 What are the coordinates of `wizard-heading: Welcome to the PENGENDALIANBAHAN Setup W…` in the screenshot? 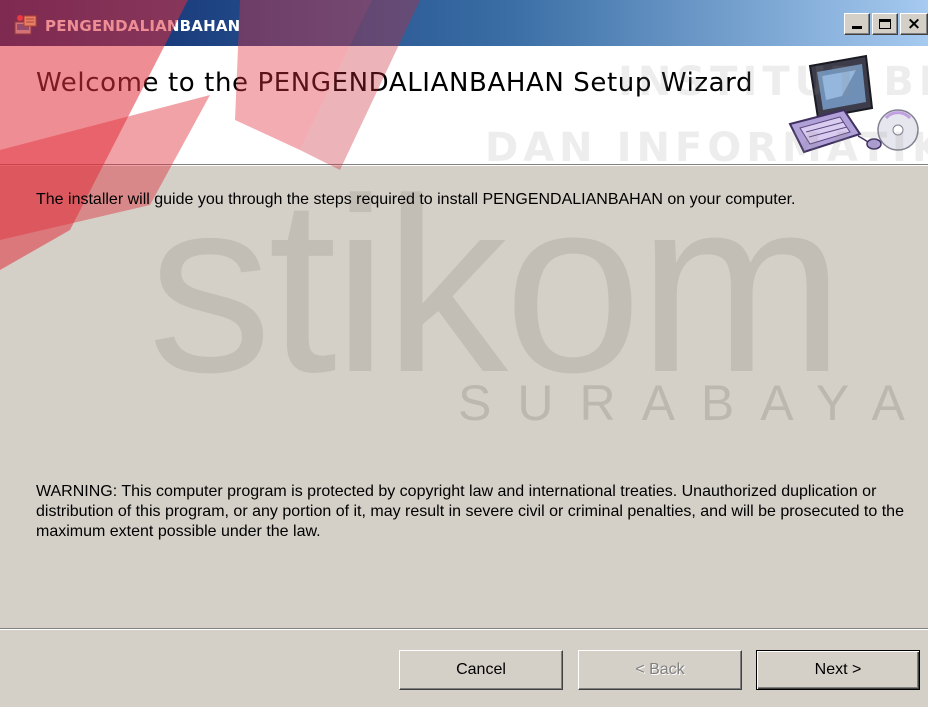 It's located at (395, 83).